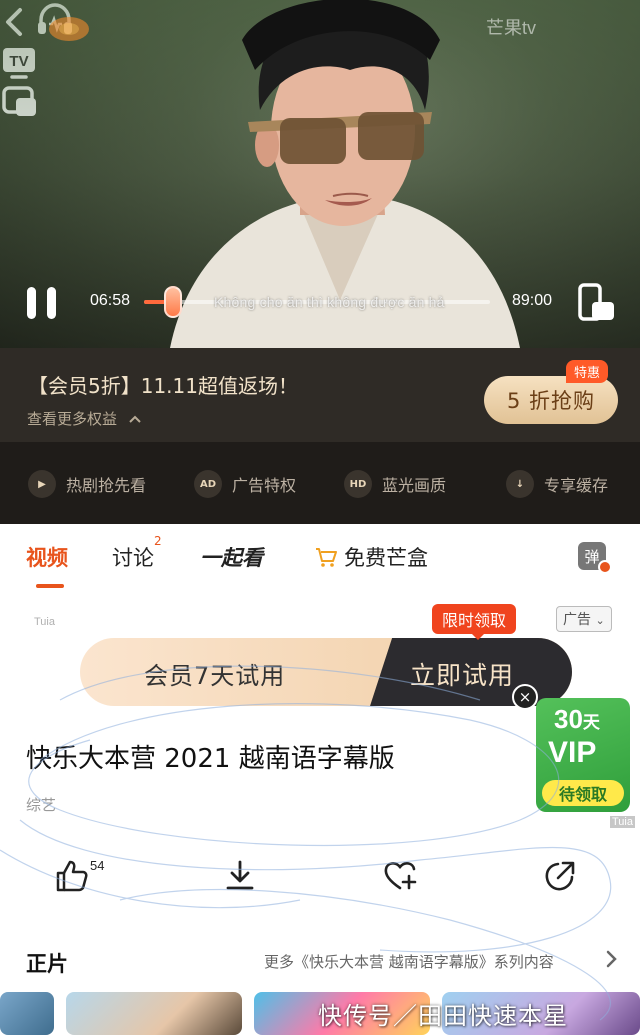  What do you see at coordinates (329, 302) in the screenshot?
I see `subtitle-text: Không cho ăn thì không được ăn hả` at bounding box center [329, 302].